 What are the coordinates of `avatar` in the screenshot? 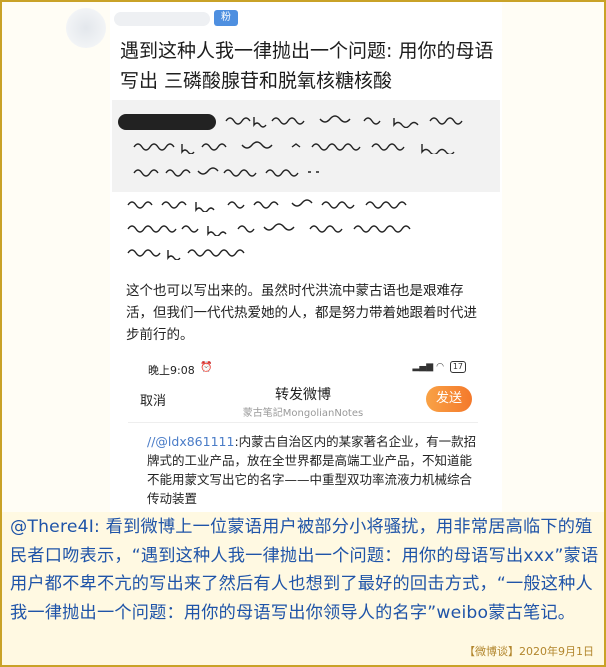 It's located at (86, 28).